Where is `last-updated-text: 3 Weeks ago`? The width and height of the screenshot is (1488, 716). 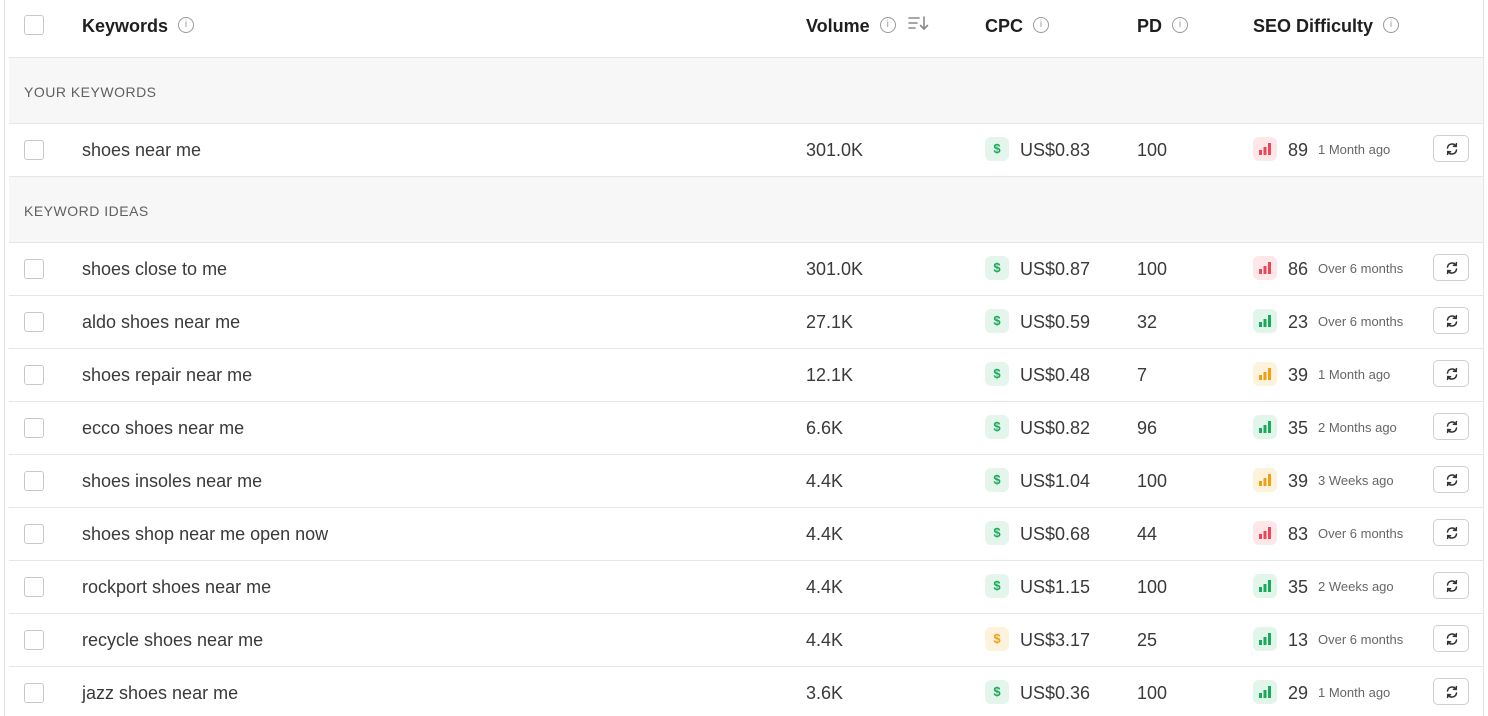 last-updated-text: 3 Weeks ago is located at coordinates (1356, 480).